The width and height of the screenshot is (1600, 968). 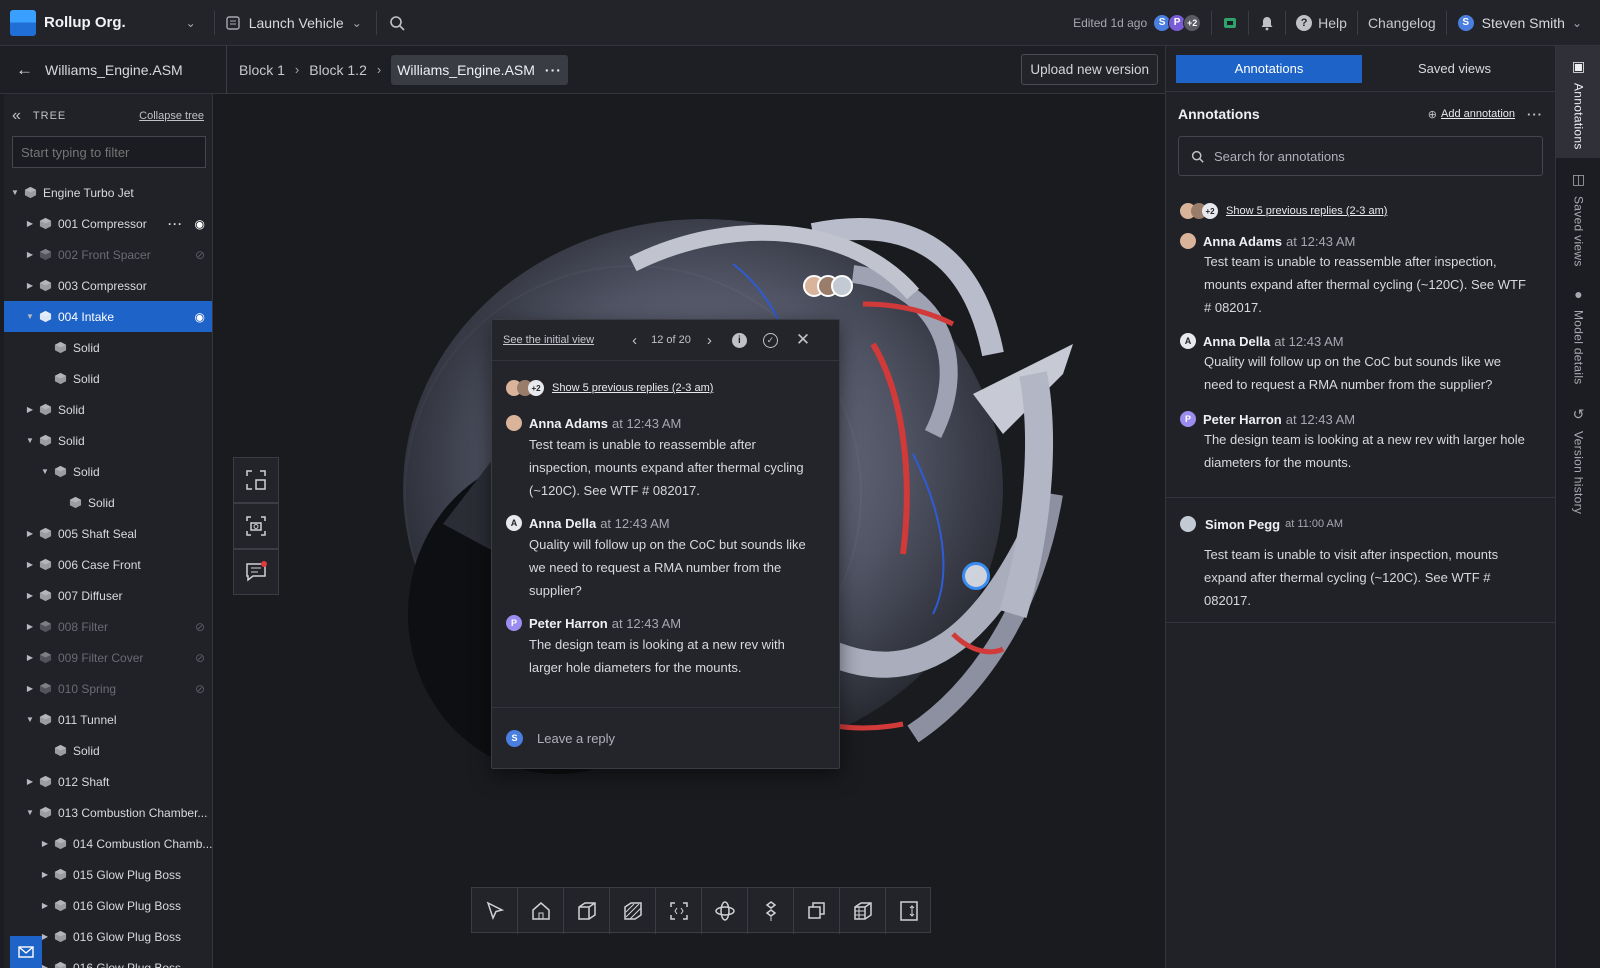 I want to click on select-tool, so click(x=495, y=911).